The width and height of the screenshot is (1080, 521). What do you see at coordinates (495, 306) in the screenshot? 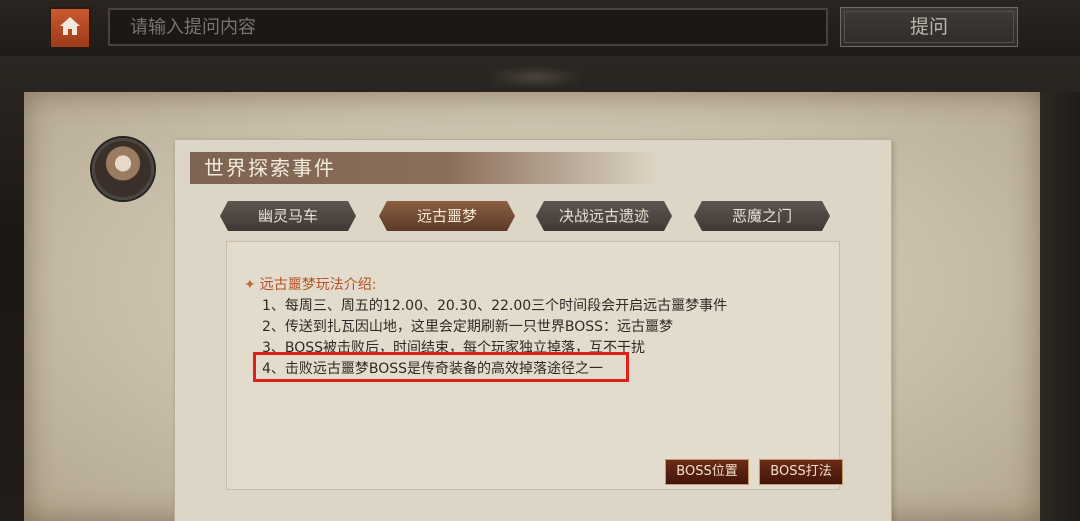
I see `content-line: 1、每周三、周五的12.00、20.30、22.00三个时间段会开启远古噩梦事件` at bounding box center [495, 306].